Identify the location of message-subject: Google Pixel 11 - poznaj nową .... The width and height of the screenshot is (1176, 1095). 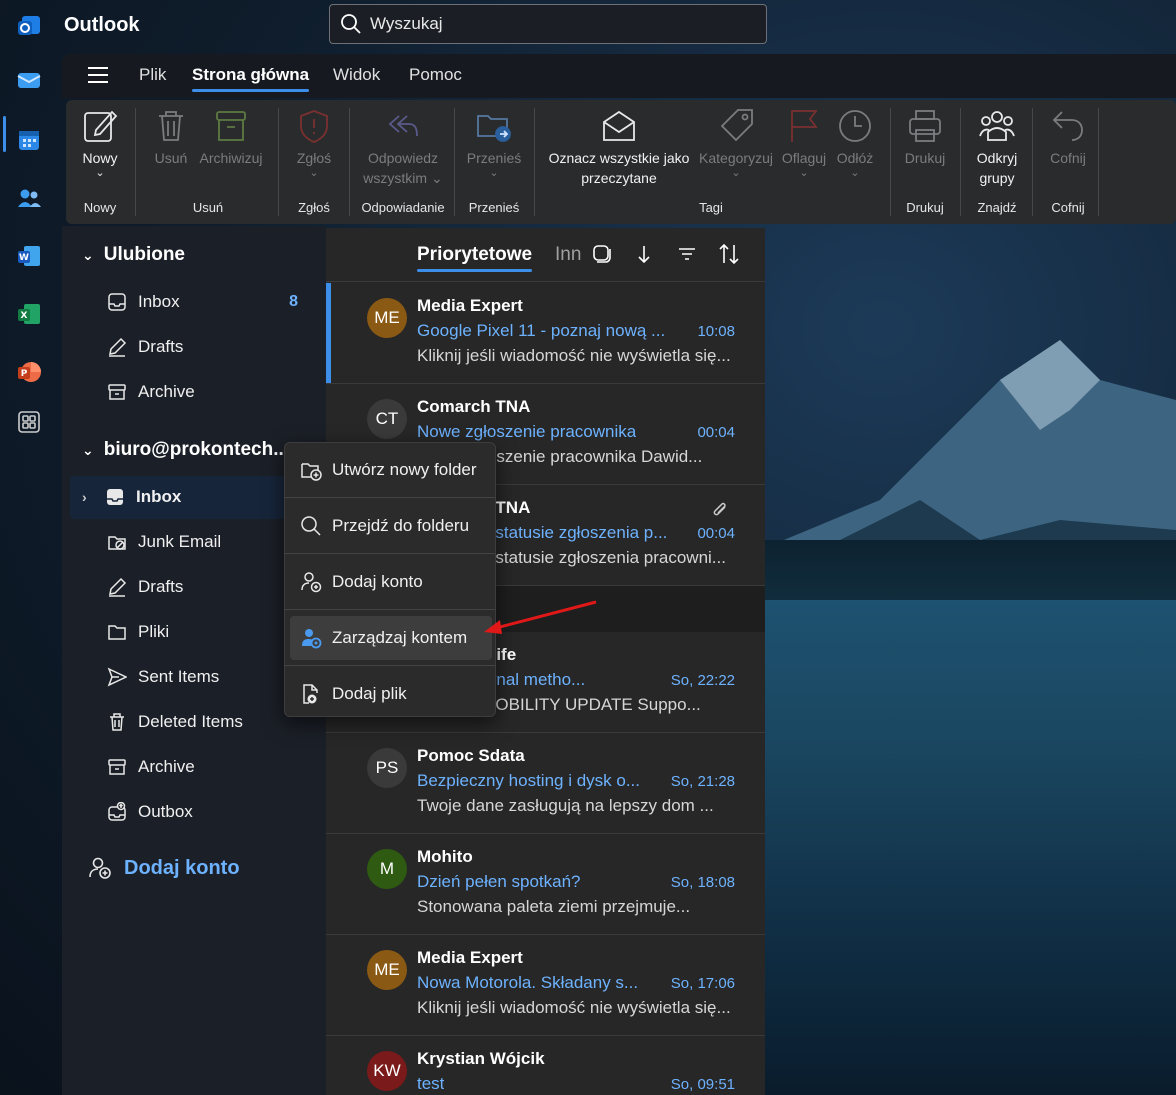
(541, 330).